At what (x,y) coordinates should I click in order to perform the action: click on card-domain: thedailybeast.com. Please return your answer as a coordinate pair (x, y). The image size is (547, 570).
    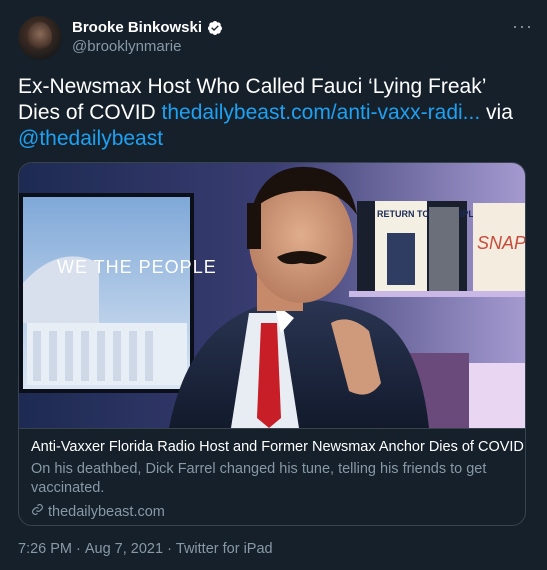
    Looking at the image, I should click on (98, 511).